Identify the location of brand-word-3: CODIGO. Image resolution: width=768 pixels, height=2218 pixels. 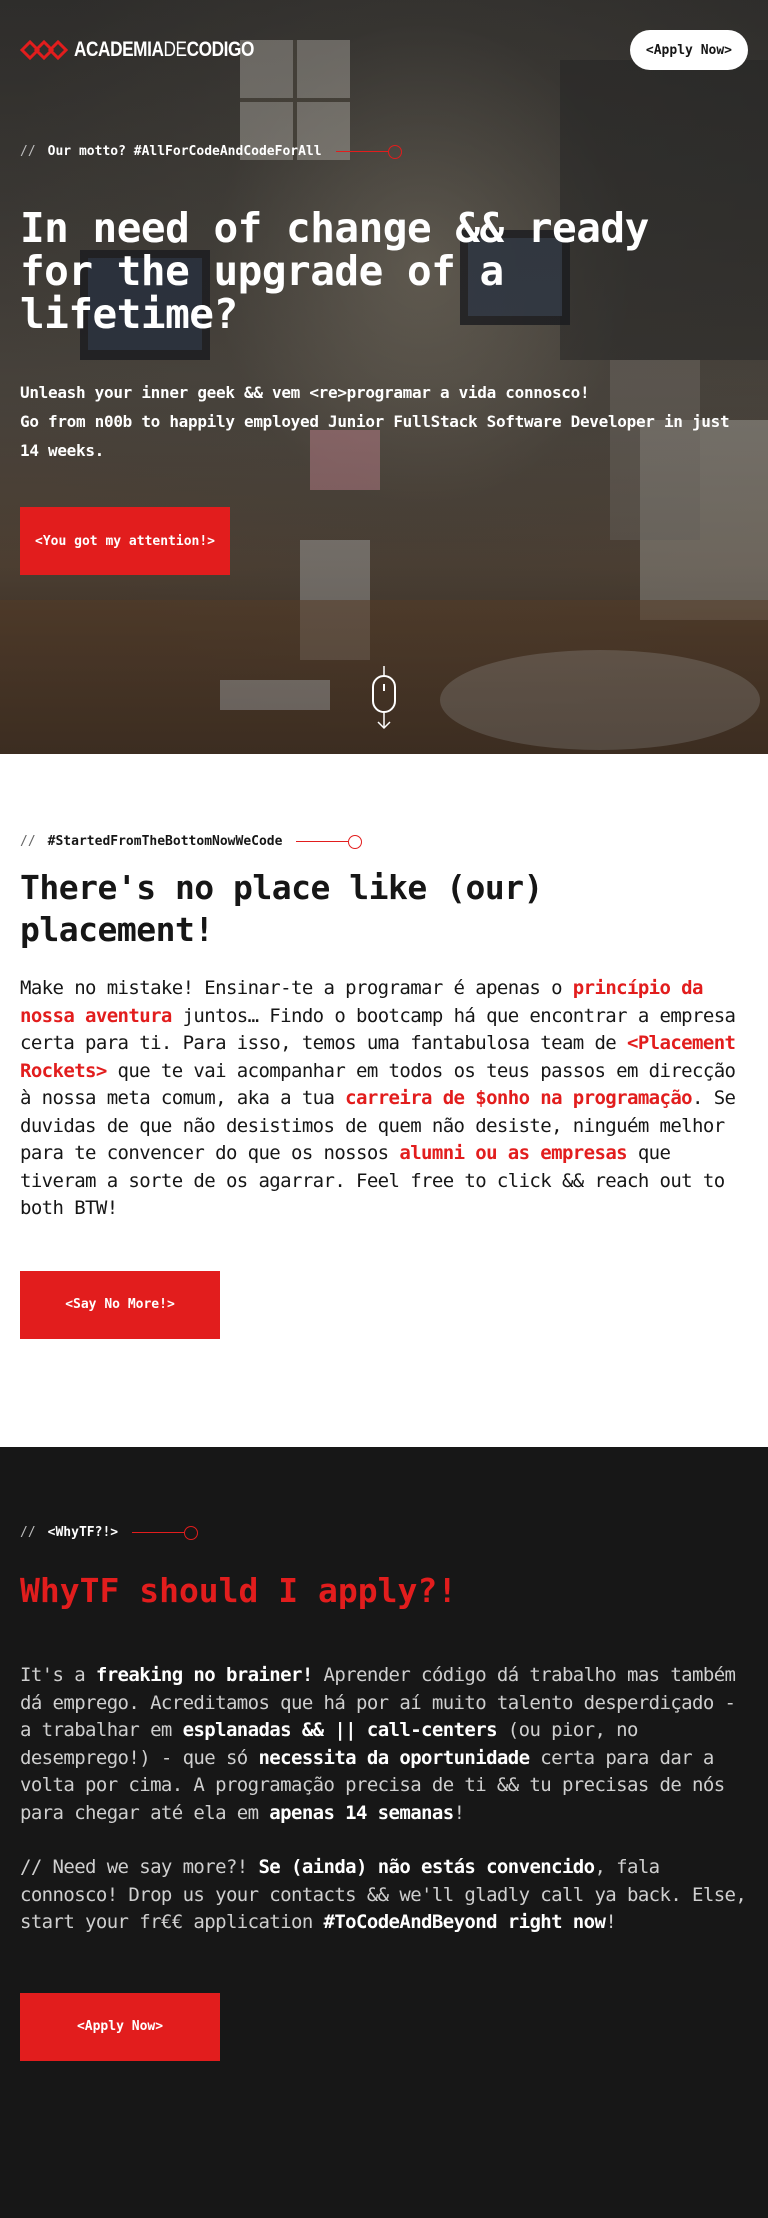
(220, 49).